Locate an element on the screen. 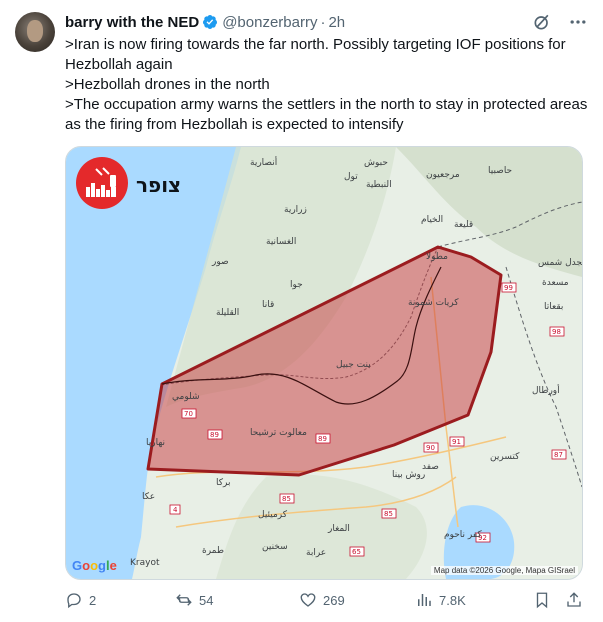 The image size is (603, 622). tzofar-title: צופר is located at coordinates (159, 185).